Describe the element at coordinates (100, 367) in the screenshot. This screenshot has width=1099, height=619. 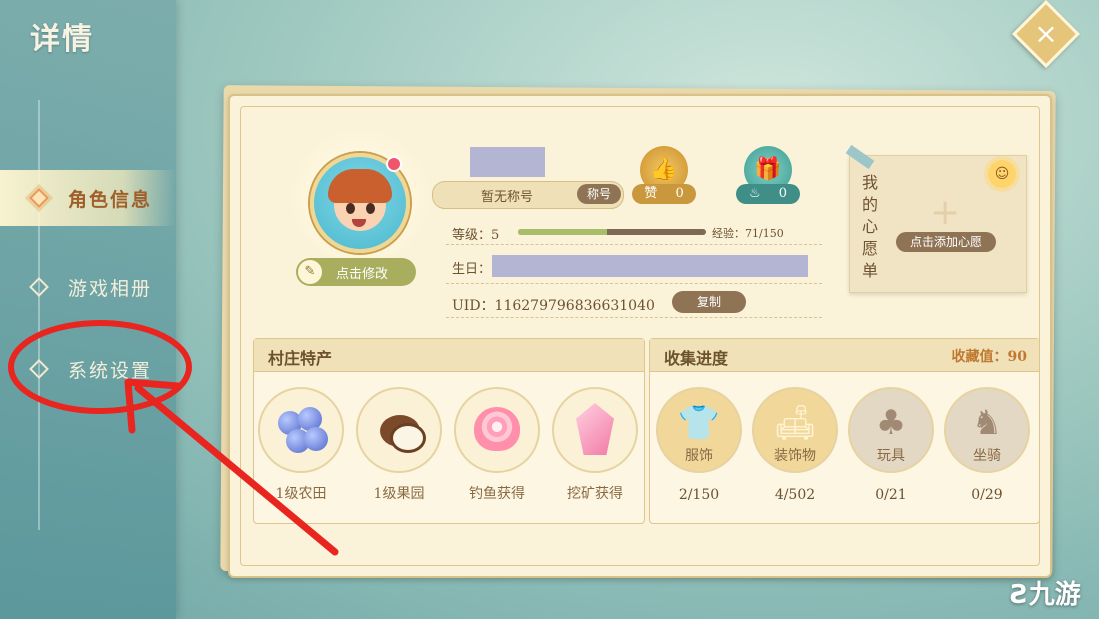
I see `annotation-circle` at that location.